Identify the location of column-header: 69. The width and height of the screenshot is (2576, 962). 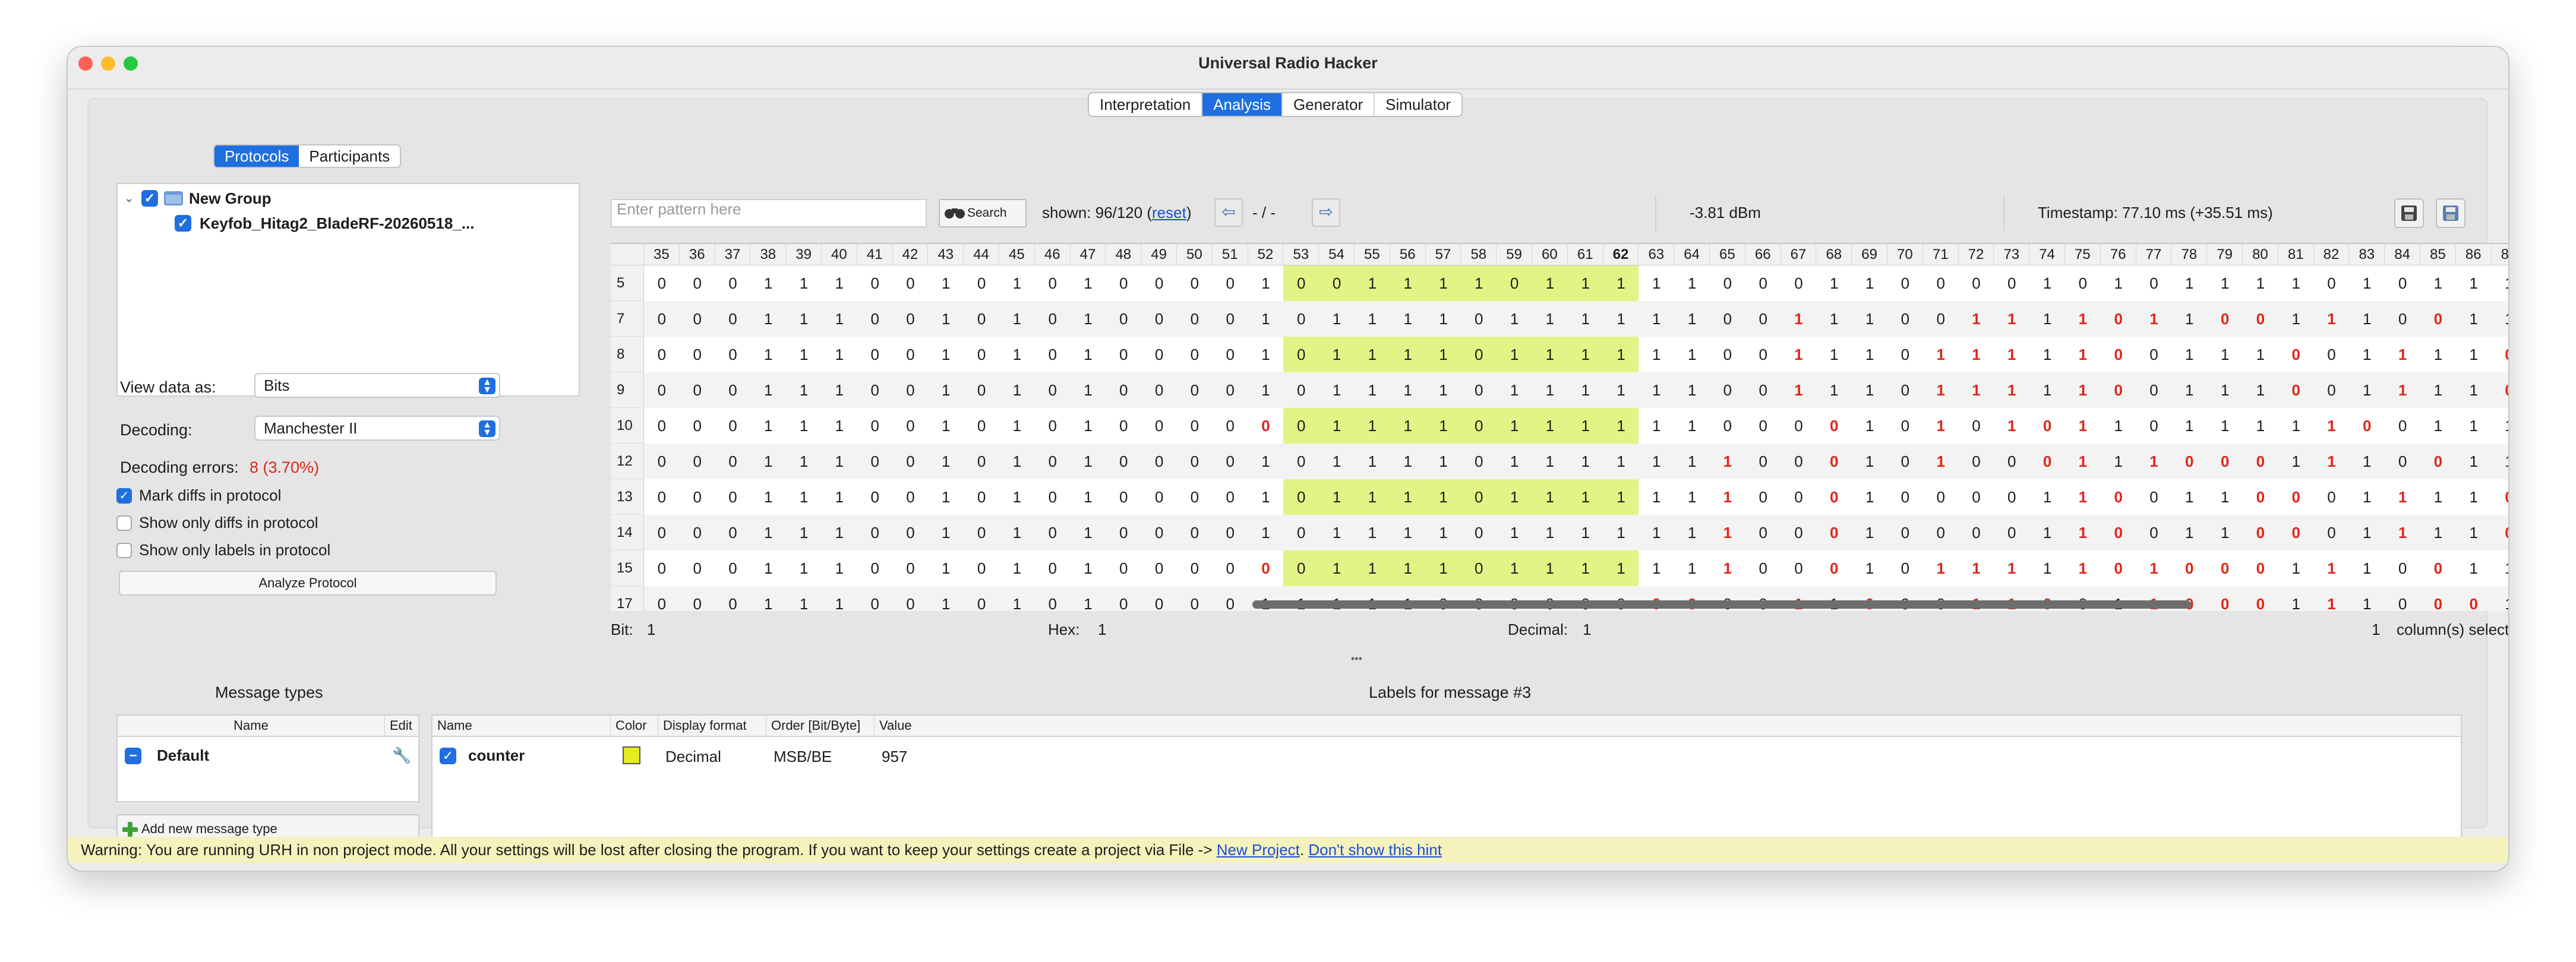
(1869, 254).